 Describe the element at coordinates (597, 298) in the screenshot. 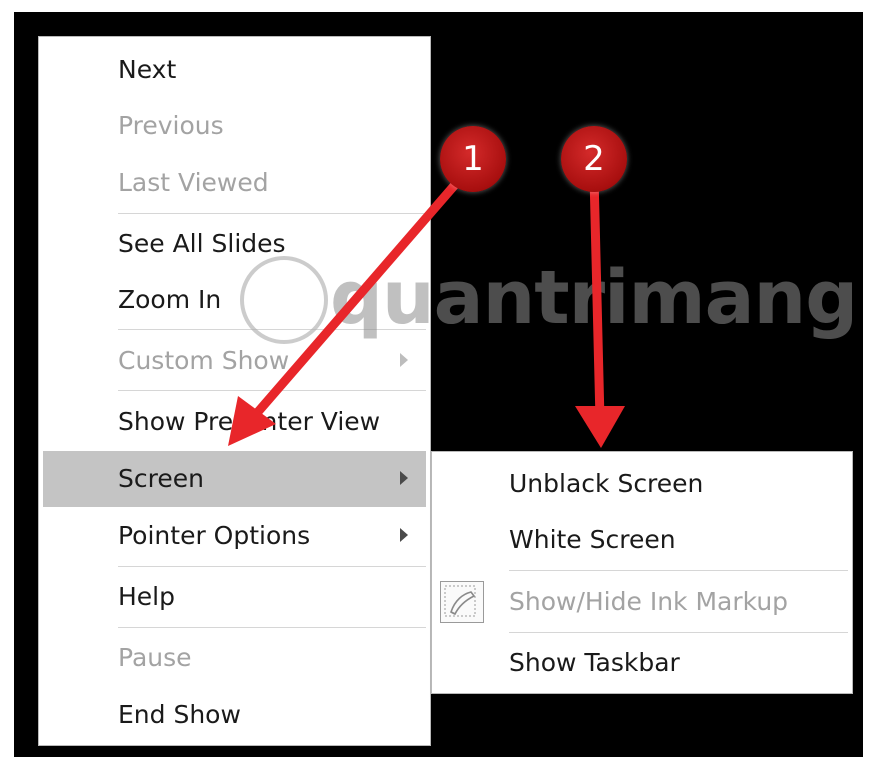

I see `arrow-to-unblack` at that location.